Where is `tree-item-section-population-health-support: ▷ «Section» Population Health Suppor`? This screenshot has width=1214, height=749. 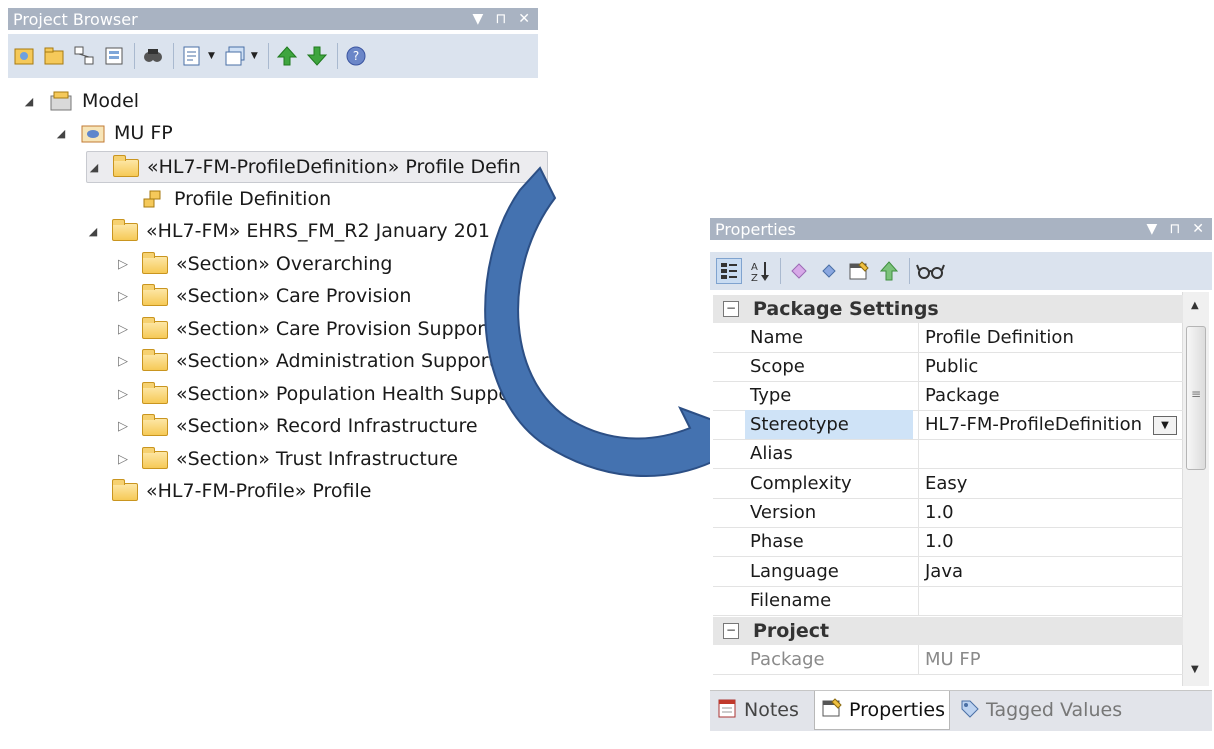
tree-item-section-population-health-support: ▷ «Section» Population Health Suppor is located at coordinates (317, 394).